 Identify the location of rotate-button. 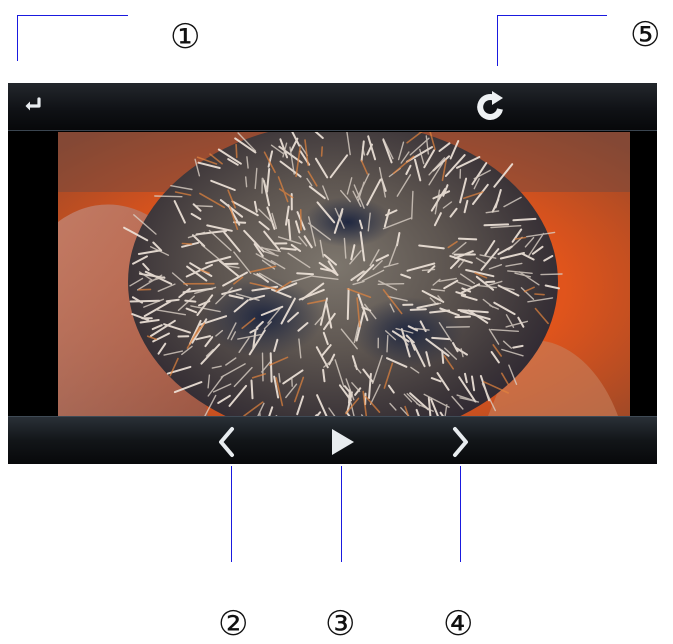
(491, 107).